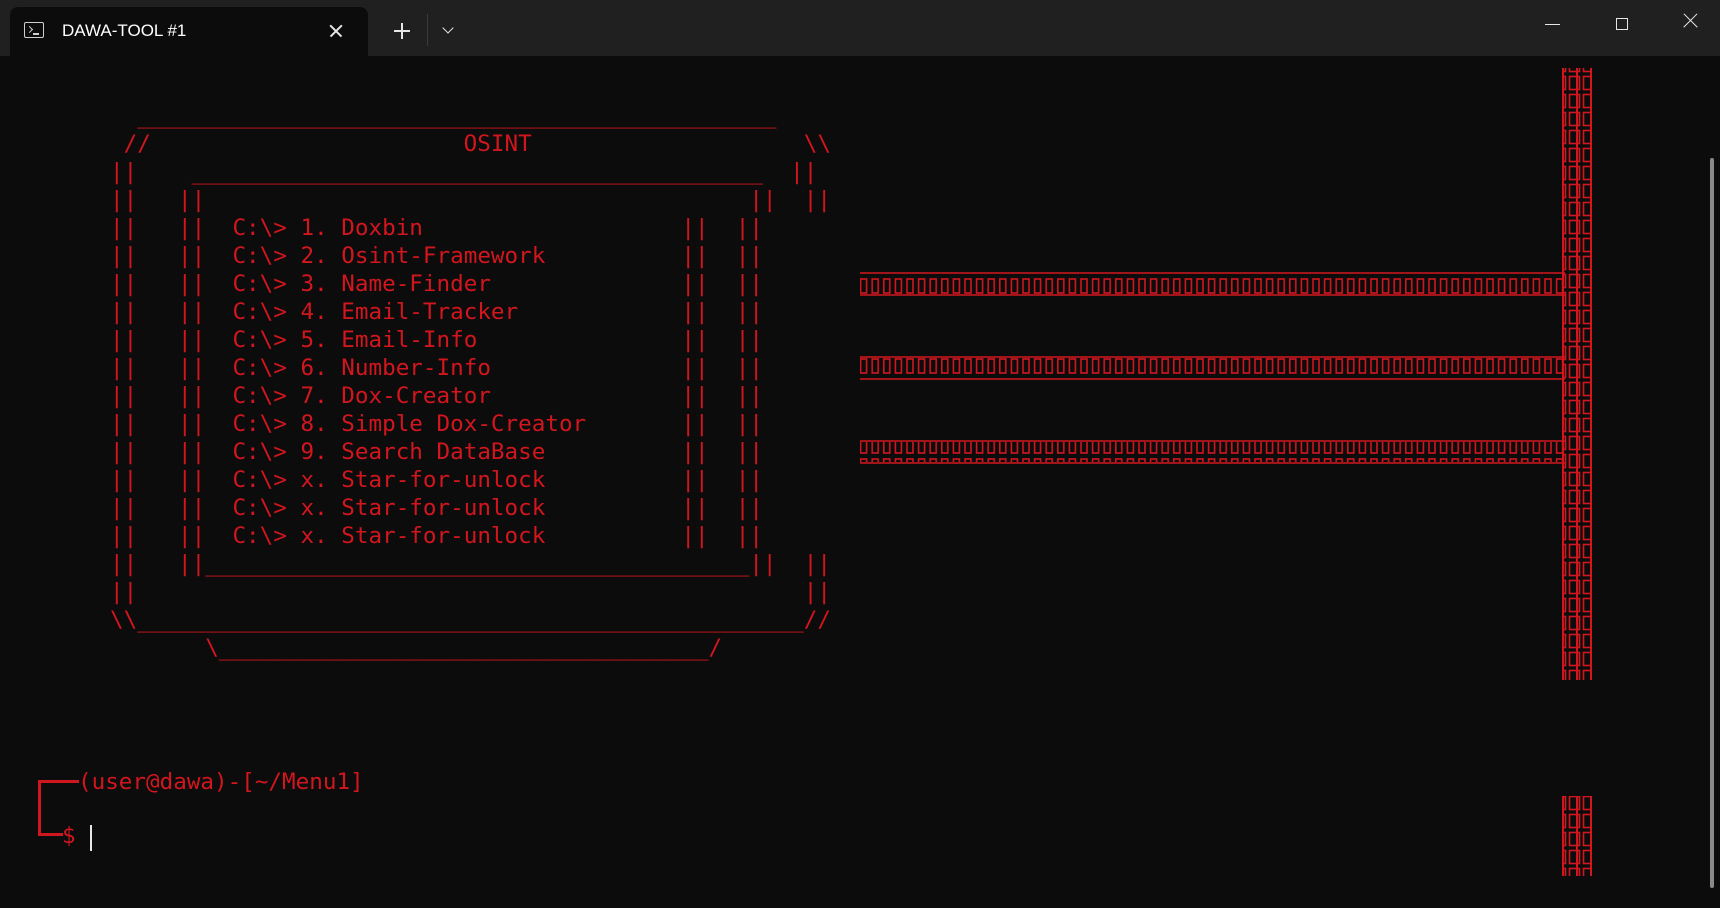 The image size is (1720, 908). Describe the element at coordinates (1712, 523) in the screenshot. I see `scrollbar-thumb` at that location.